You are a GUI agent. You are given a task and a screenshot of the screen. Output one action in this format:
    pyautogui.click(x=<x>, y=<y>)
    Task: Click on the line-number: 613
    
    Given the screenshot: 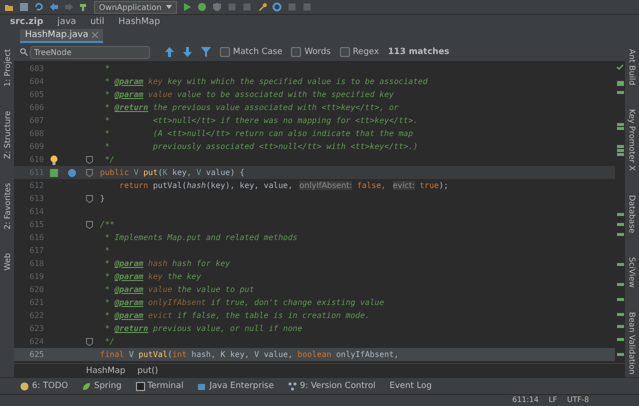 What is the action you would take?
    pyautogui.click(x=36, y=198)
    